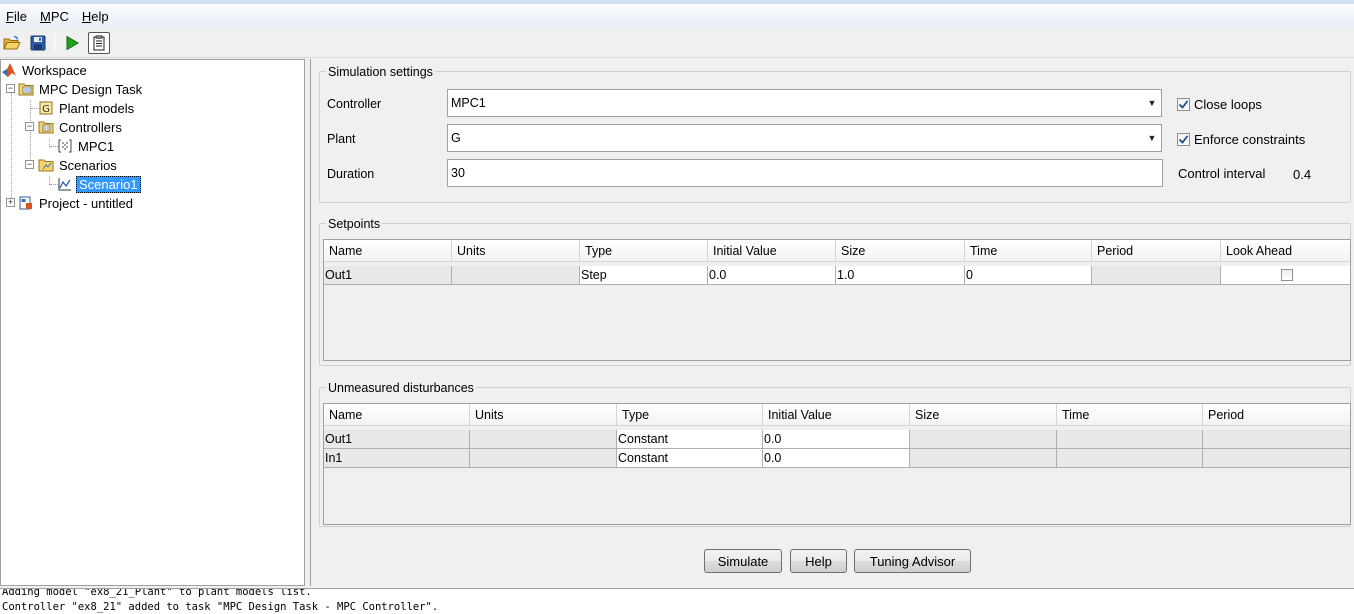 This screenshot has width=1354, height=614. What do you see at coordinates (72, 43) in the screenshot?
I see `run-icon` at bounding box center [72, 43].